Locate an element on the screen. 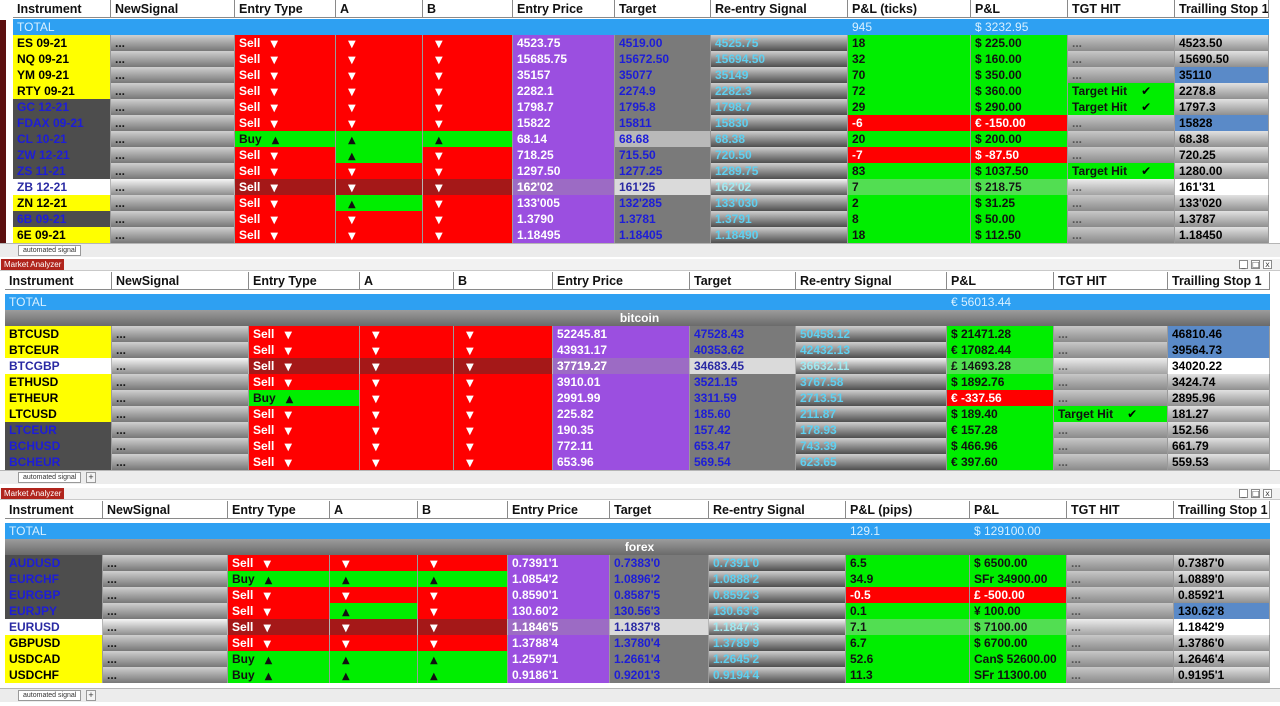 This screenshot has height=706, width=1280. instrument-cell: NQ 09-21 is located at coordinates (62, 59).